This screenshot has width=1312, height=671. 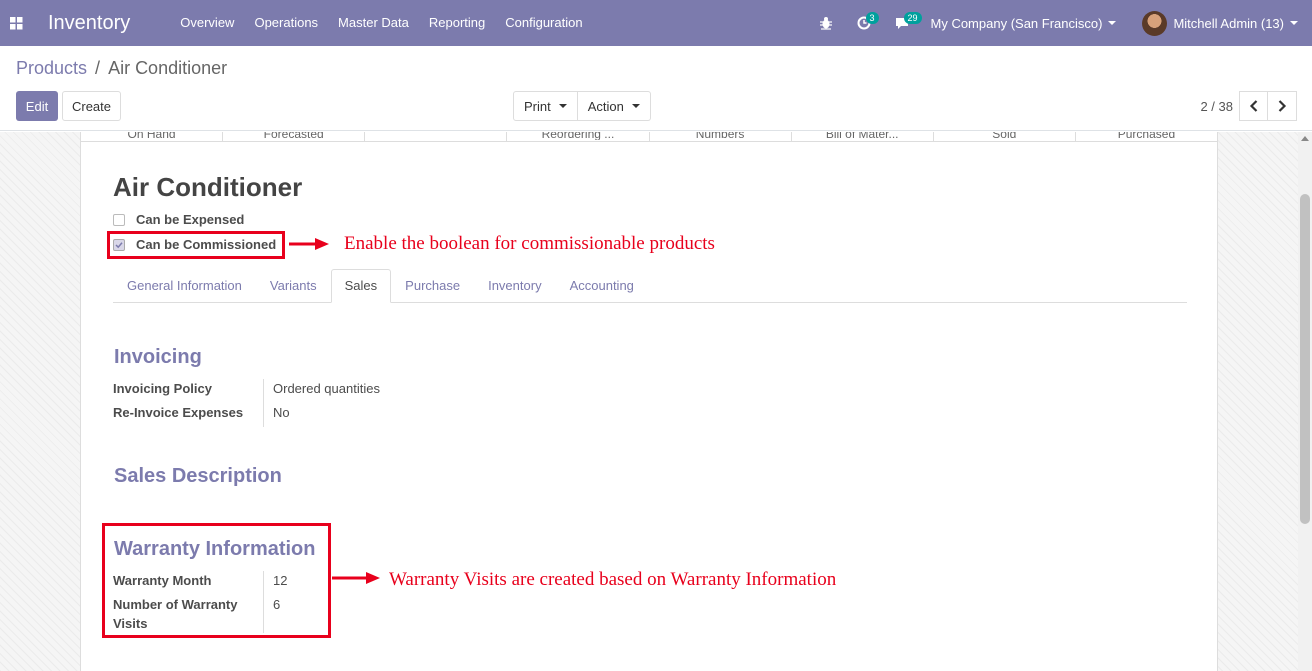 What do you see at coordinates (436, 136) in the screenshot?
I see `stat-button-empty` at bounding box center [436, 136].